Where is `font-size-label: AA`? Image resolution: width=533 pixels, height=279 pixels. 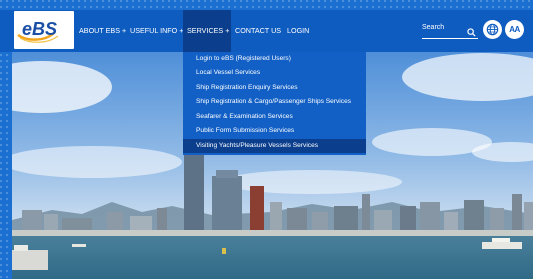 font-size-label: AA is located at coordinates (514, 29).